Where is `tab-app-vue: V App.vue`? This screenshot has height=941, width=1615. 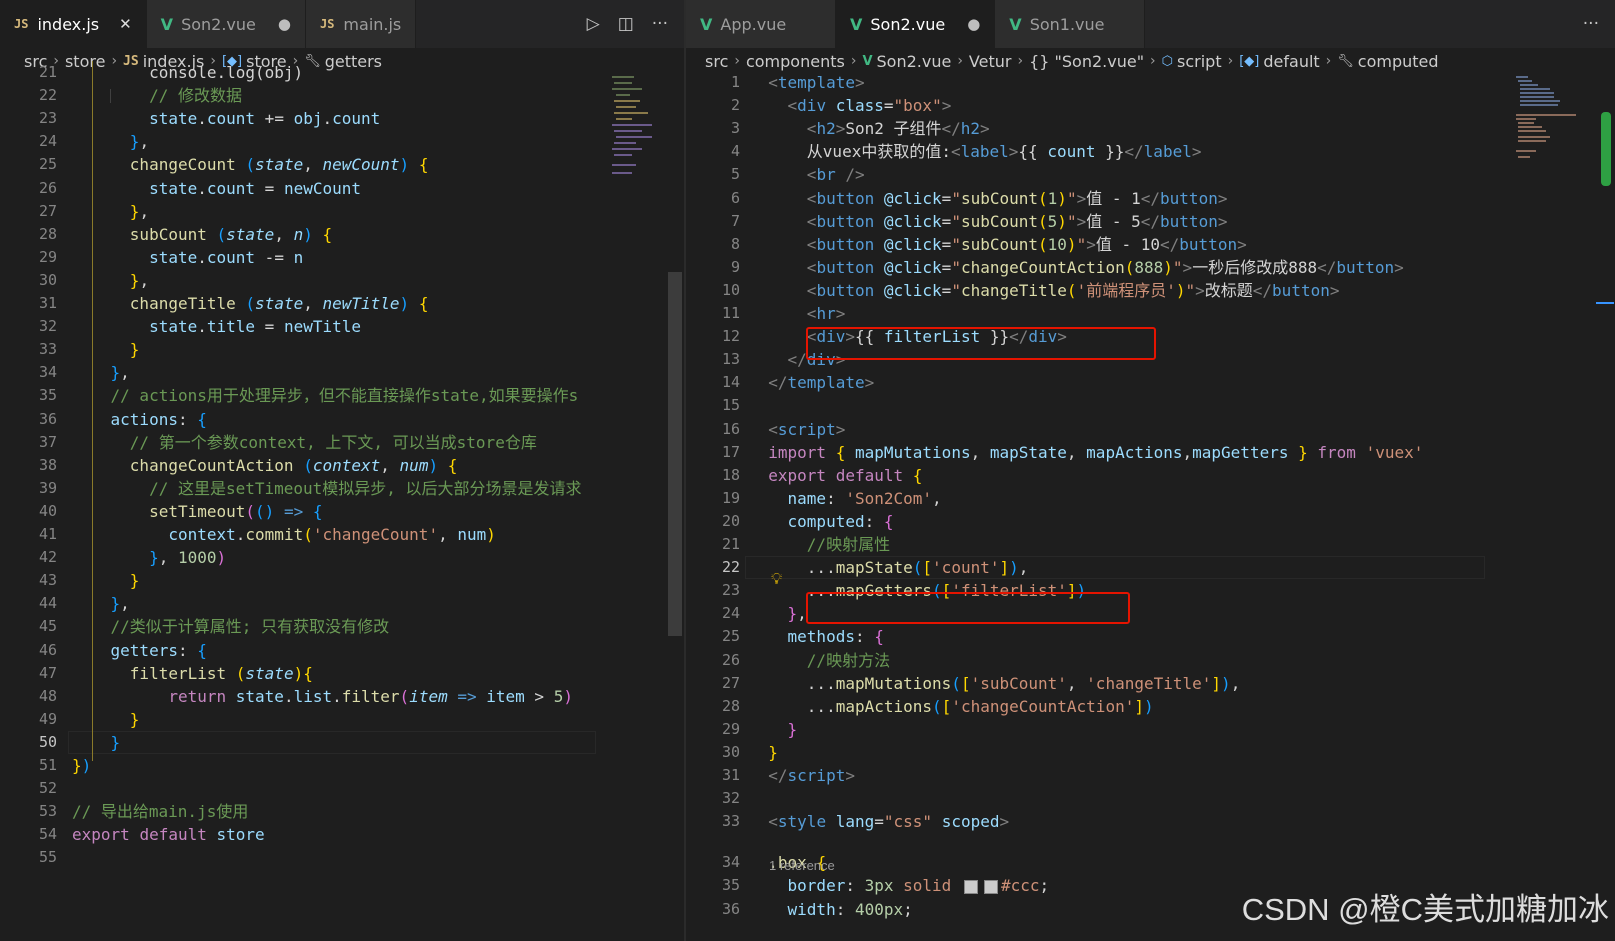 tab-app-vue: V App.vue is located at coordinates (761, 24).